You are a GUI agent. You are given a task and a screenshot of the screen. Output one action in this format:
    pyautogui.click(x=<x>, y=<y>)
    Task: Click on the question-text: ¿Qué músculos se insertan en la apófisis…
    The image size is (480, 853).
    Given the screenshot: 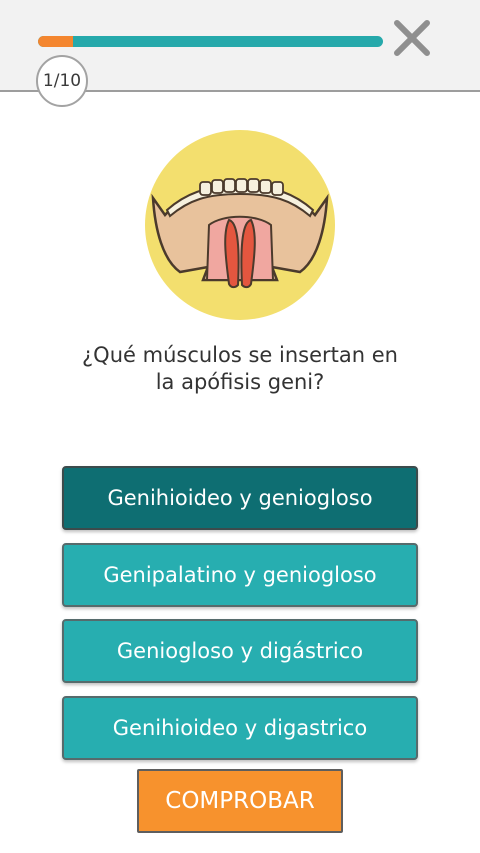 What is the action you would take?
    pyautogui.click(x=240, y=369)
    